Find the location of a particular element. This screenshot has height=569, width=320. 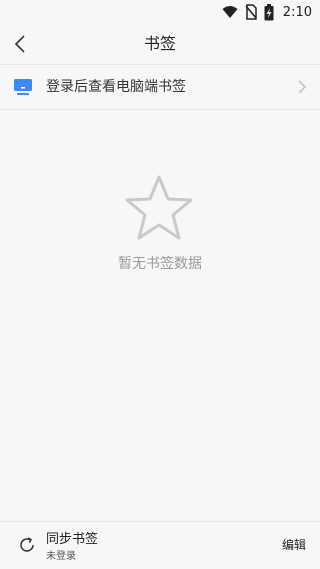

sync-login-status: 未登录 is located at coordinates (61, 556).